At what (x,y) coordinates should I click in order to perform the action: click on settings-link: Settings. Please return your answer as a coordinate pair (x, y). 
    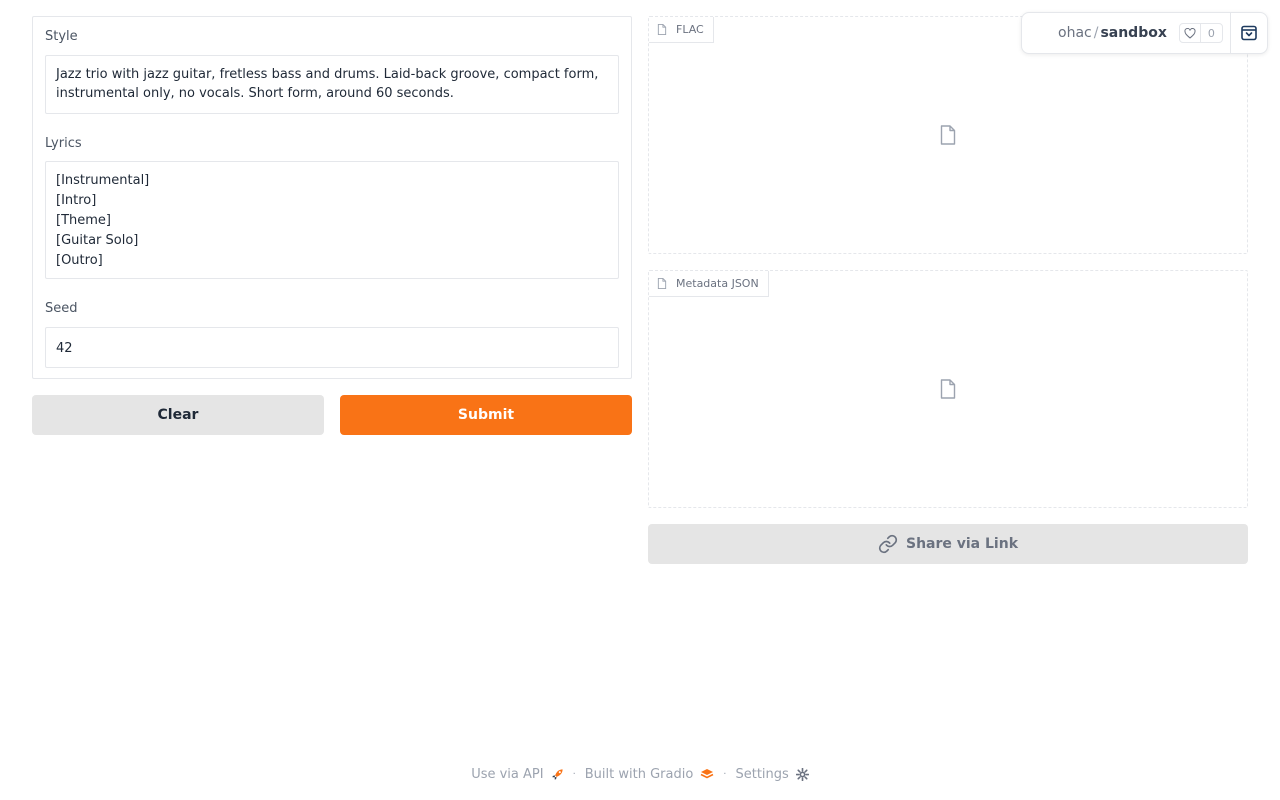
    Looking at the image, I should click on (772, 774).